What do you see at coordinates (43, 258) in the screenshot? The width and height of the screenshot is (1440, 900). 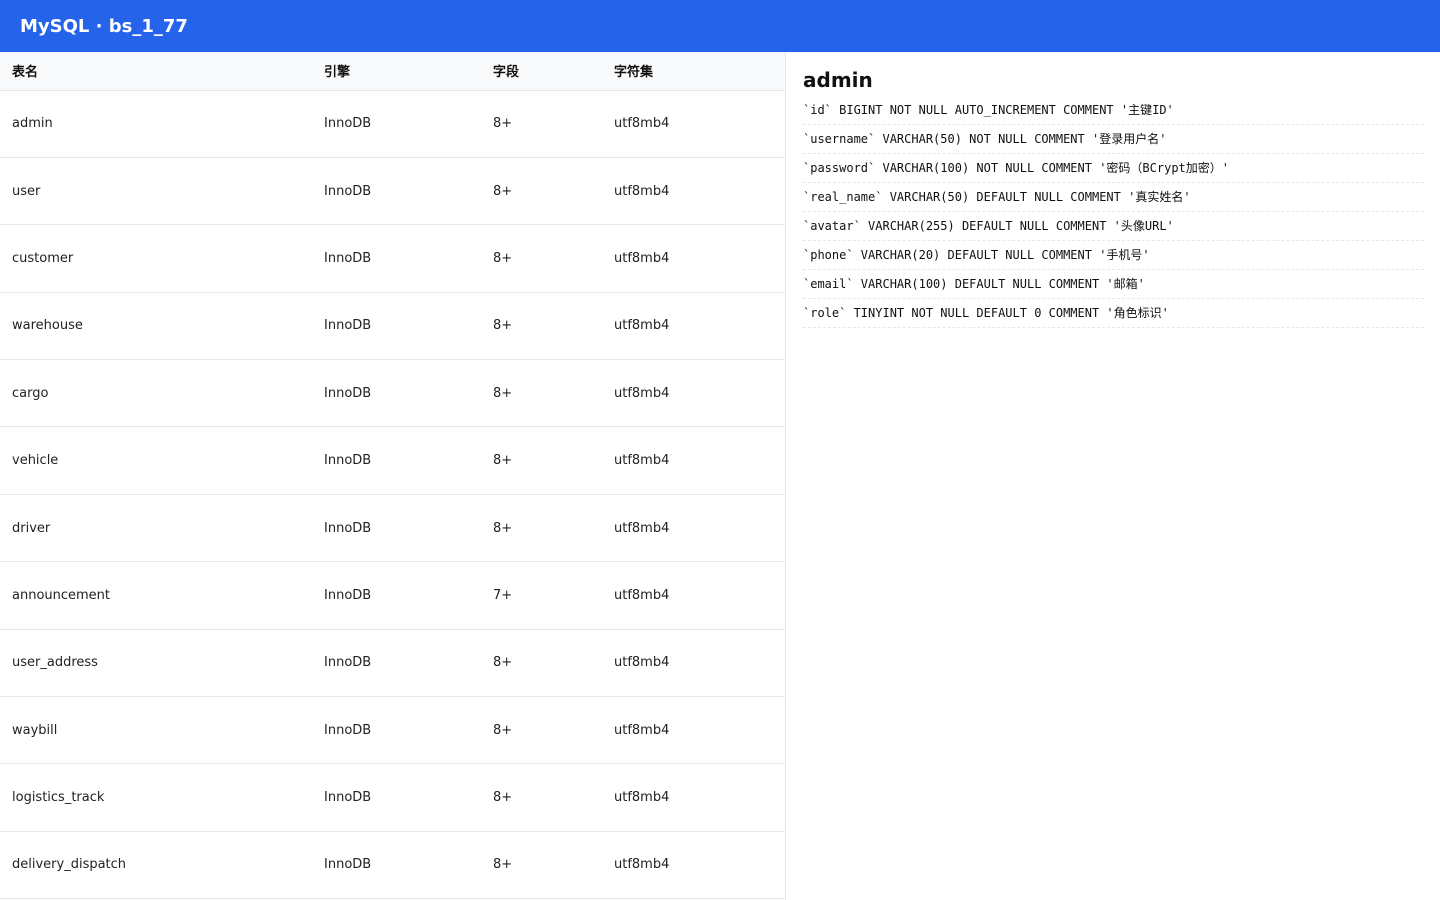 I see `cell-table-name: customer` at bounding box center [43, 258].